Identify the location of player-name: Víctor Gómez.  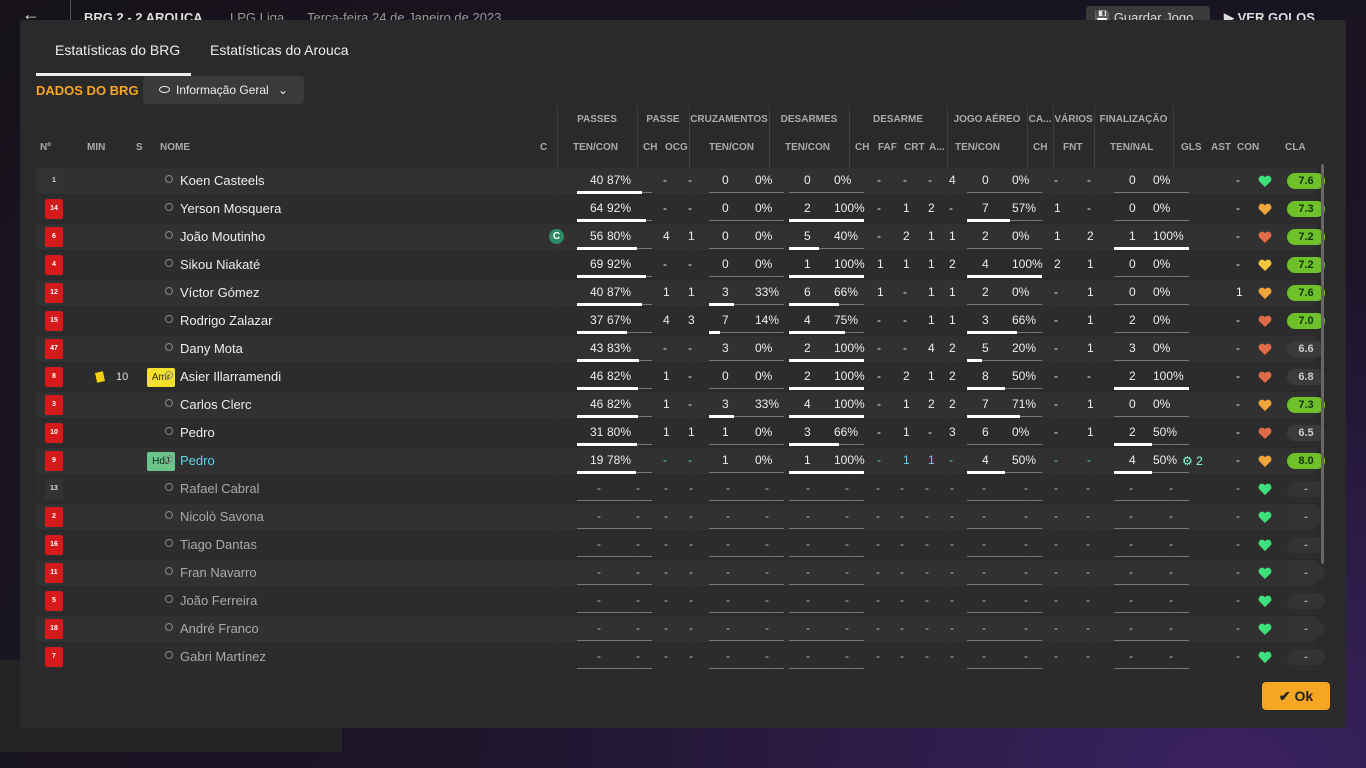
(219, 292).